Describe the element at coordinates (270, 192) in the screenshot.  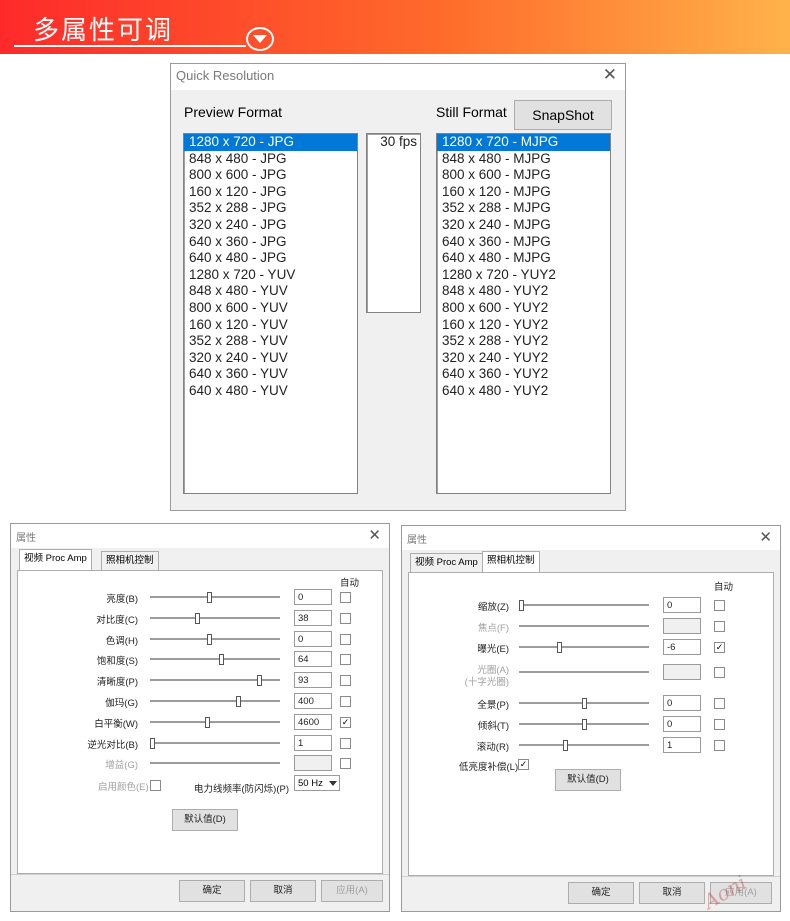
I see `list-item: 160 x 120 - JPG` at that location.